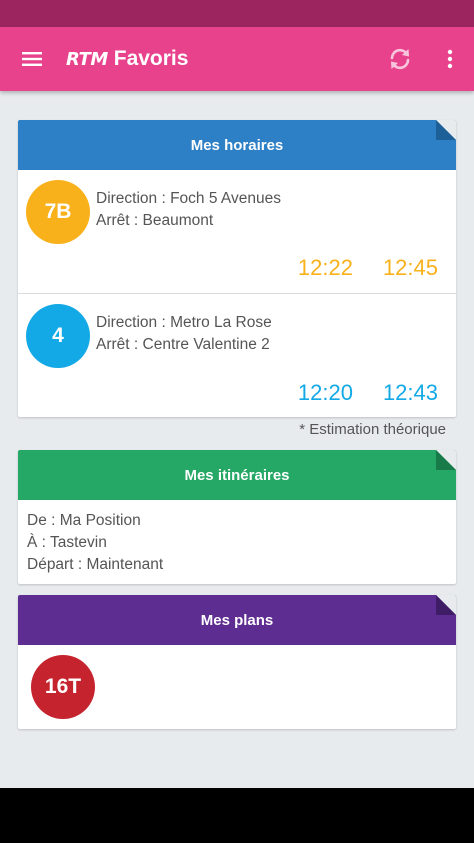 The image size is (474, 843). I want to click on refresh-button, so click(400, 59).